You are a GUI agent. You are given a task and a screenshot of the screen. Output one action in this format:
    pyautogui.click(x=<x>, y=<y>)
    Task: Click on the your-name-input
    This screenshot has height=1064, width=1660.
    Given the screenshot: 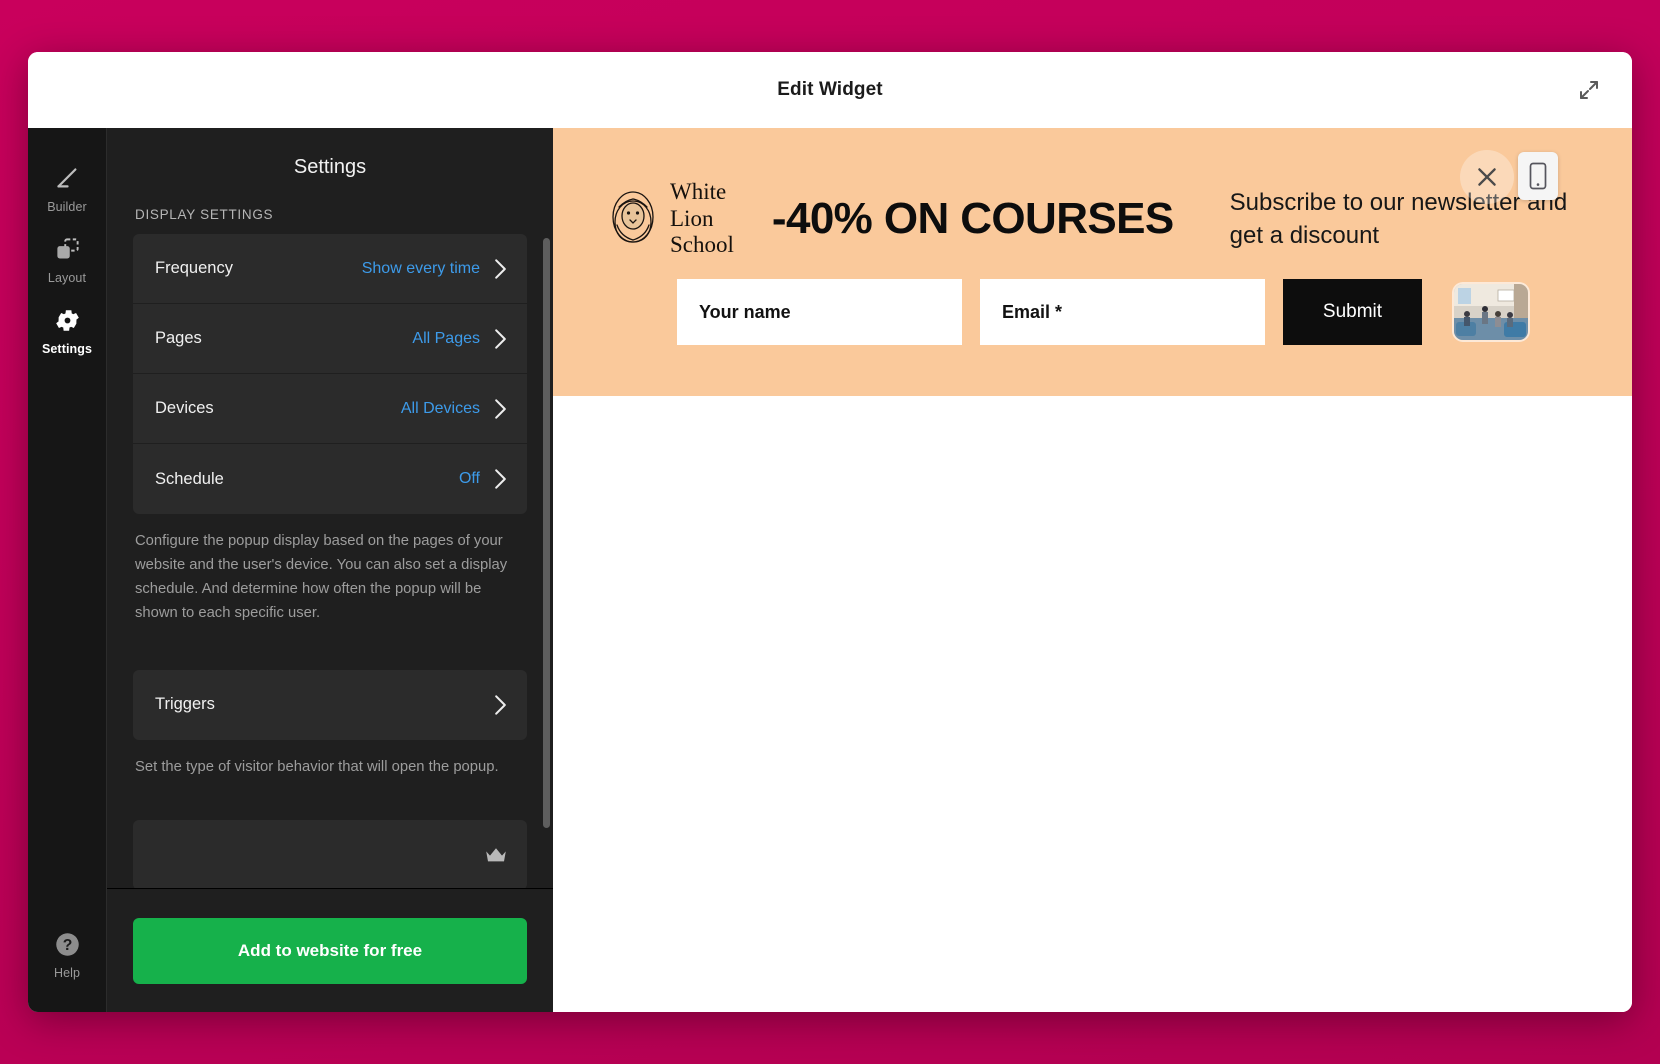 What is the action you would take?
    pyautogui.click(x=819, y=312)
    